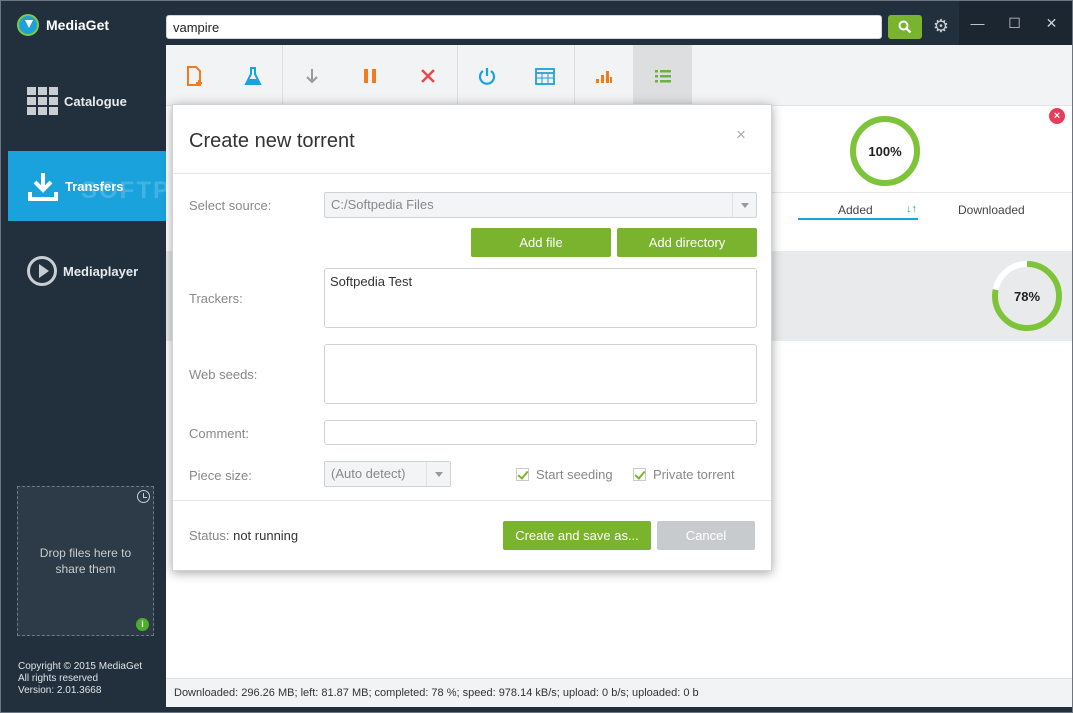  I want to click on app-name: MediaGet, so click(78, 25).